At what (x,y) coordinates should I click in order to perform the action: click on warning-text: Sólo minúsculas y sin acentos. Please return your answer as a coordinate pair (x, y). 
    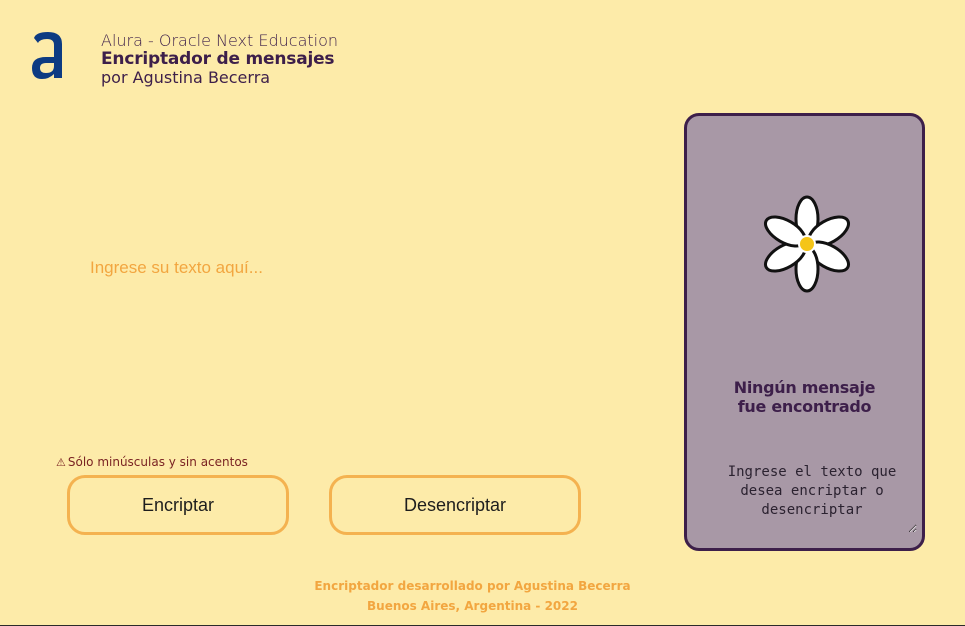
    Looking at the image, I should click on (157, 462).